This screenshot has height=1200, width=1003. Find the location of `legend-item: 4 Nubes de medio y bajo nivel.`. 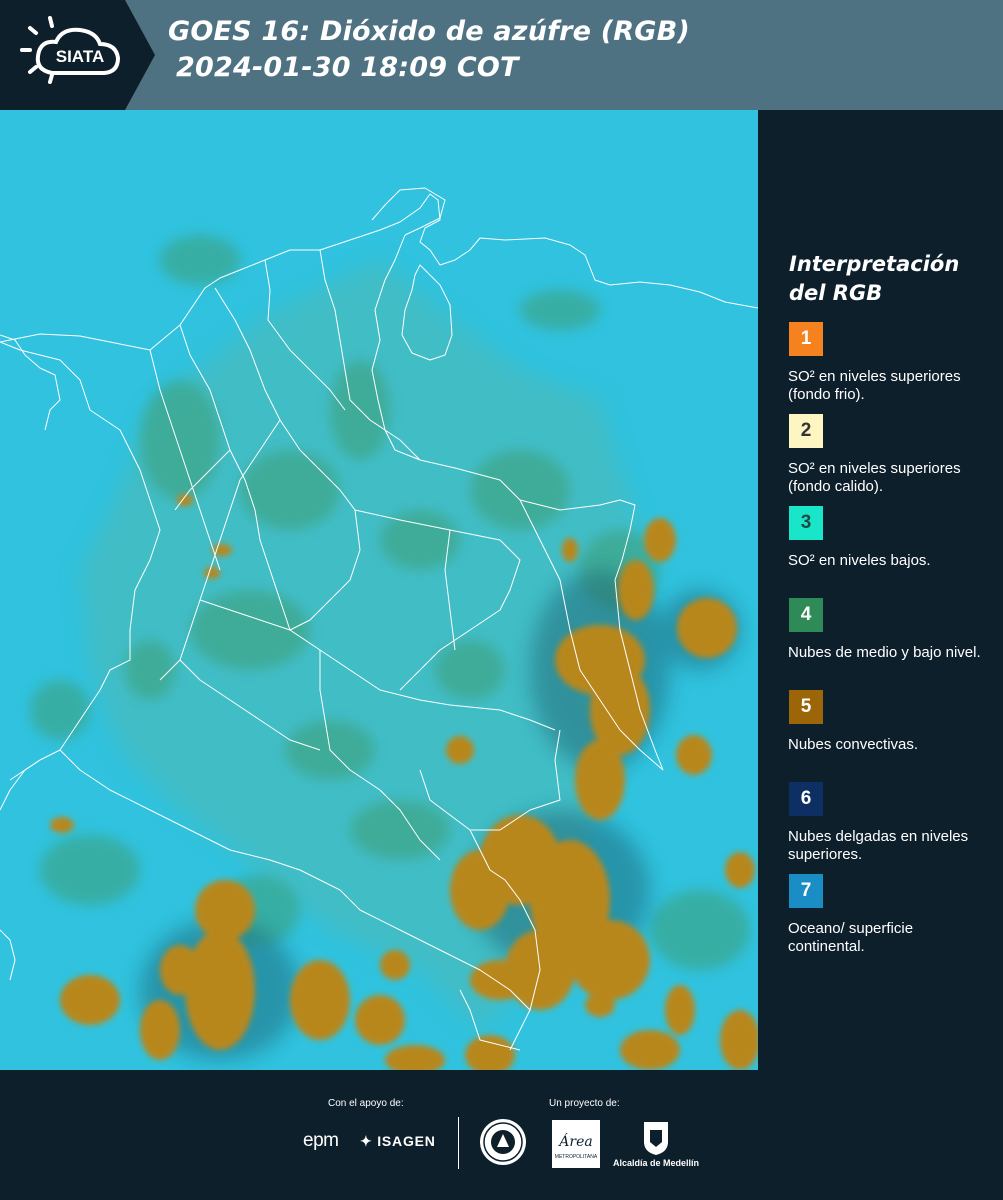

legend-item: 4 Nubes de medio y bajo nivel. is located at coordinates (885, 644).